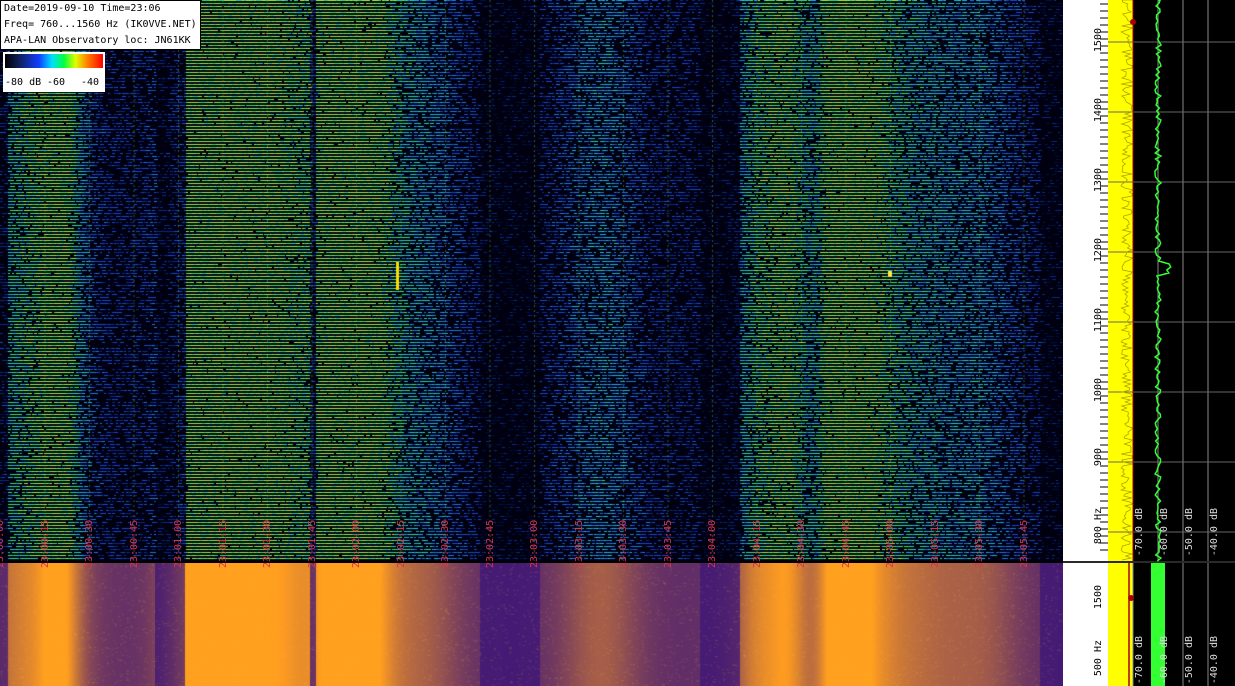 The width and height of the screenshot is (1235, 686). What do you see at coordinates (1139, 532) in the screenshot?
I see `db-label: -70.0 dB` at bounding box center [1139, 532].